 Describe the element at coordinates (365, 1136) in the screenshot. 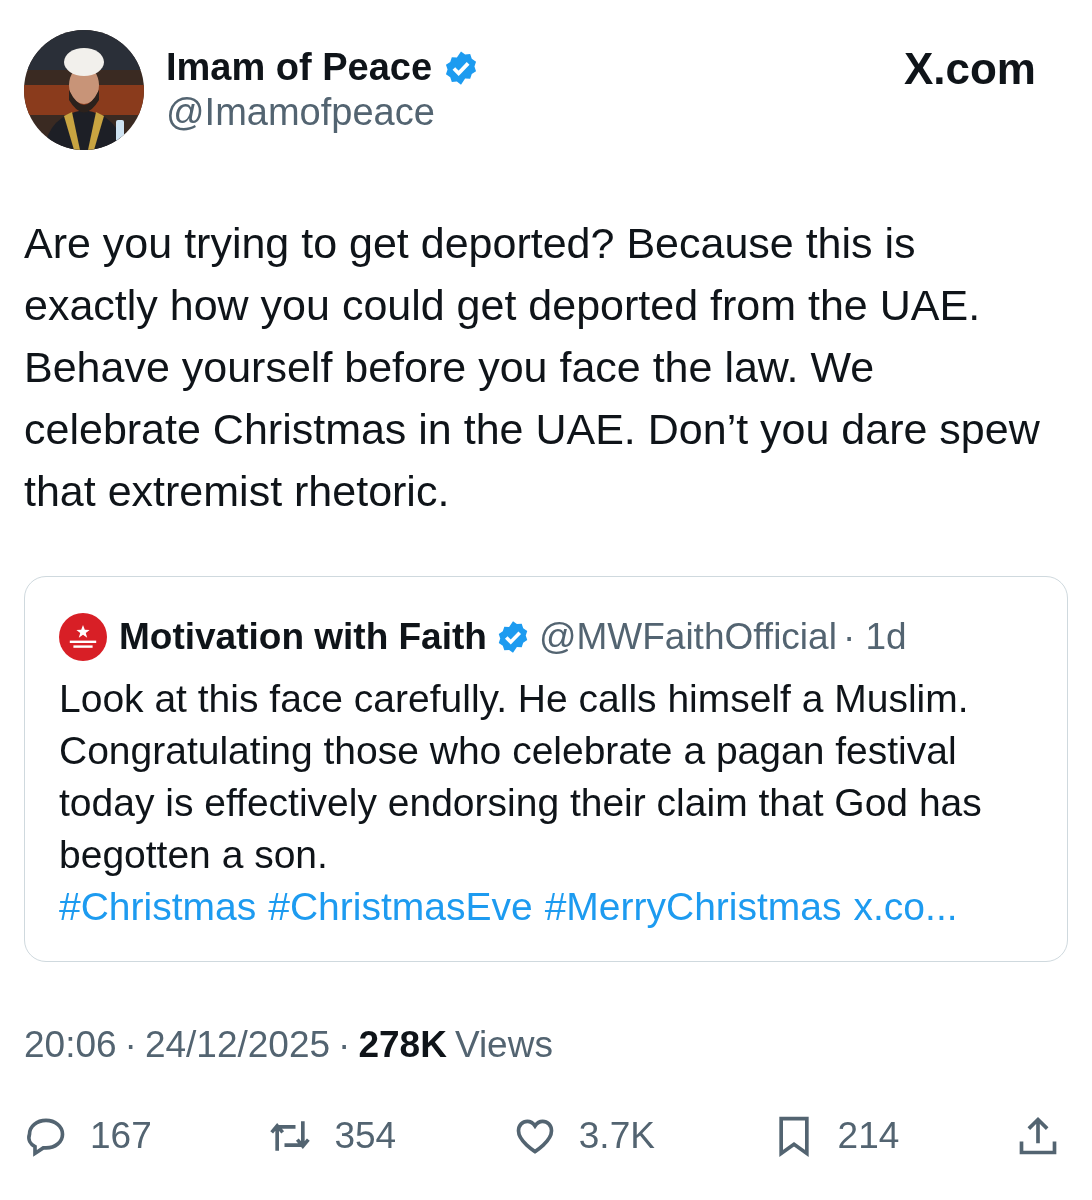

I see `action-count: 354` at that location.